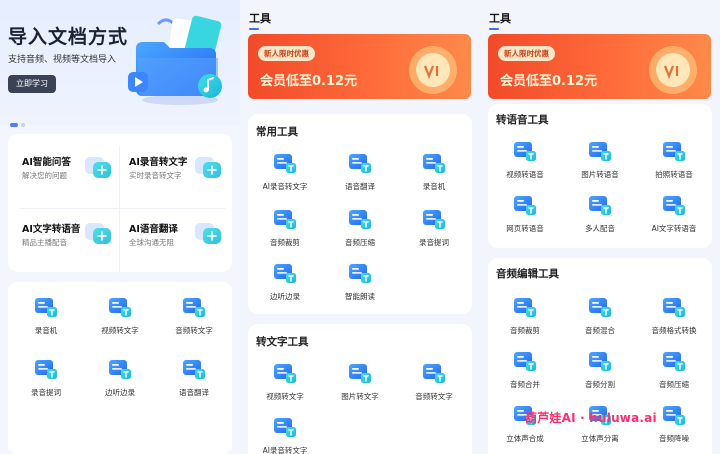 The image size is (720, 454). I want to click on folder-illustration-icon, so click(175, 60).